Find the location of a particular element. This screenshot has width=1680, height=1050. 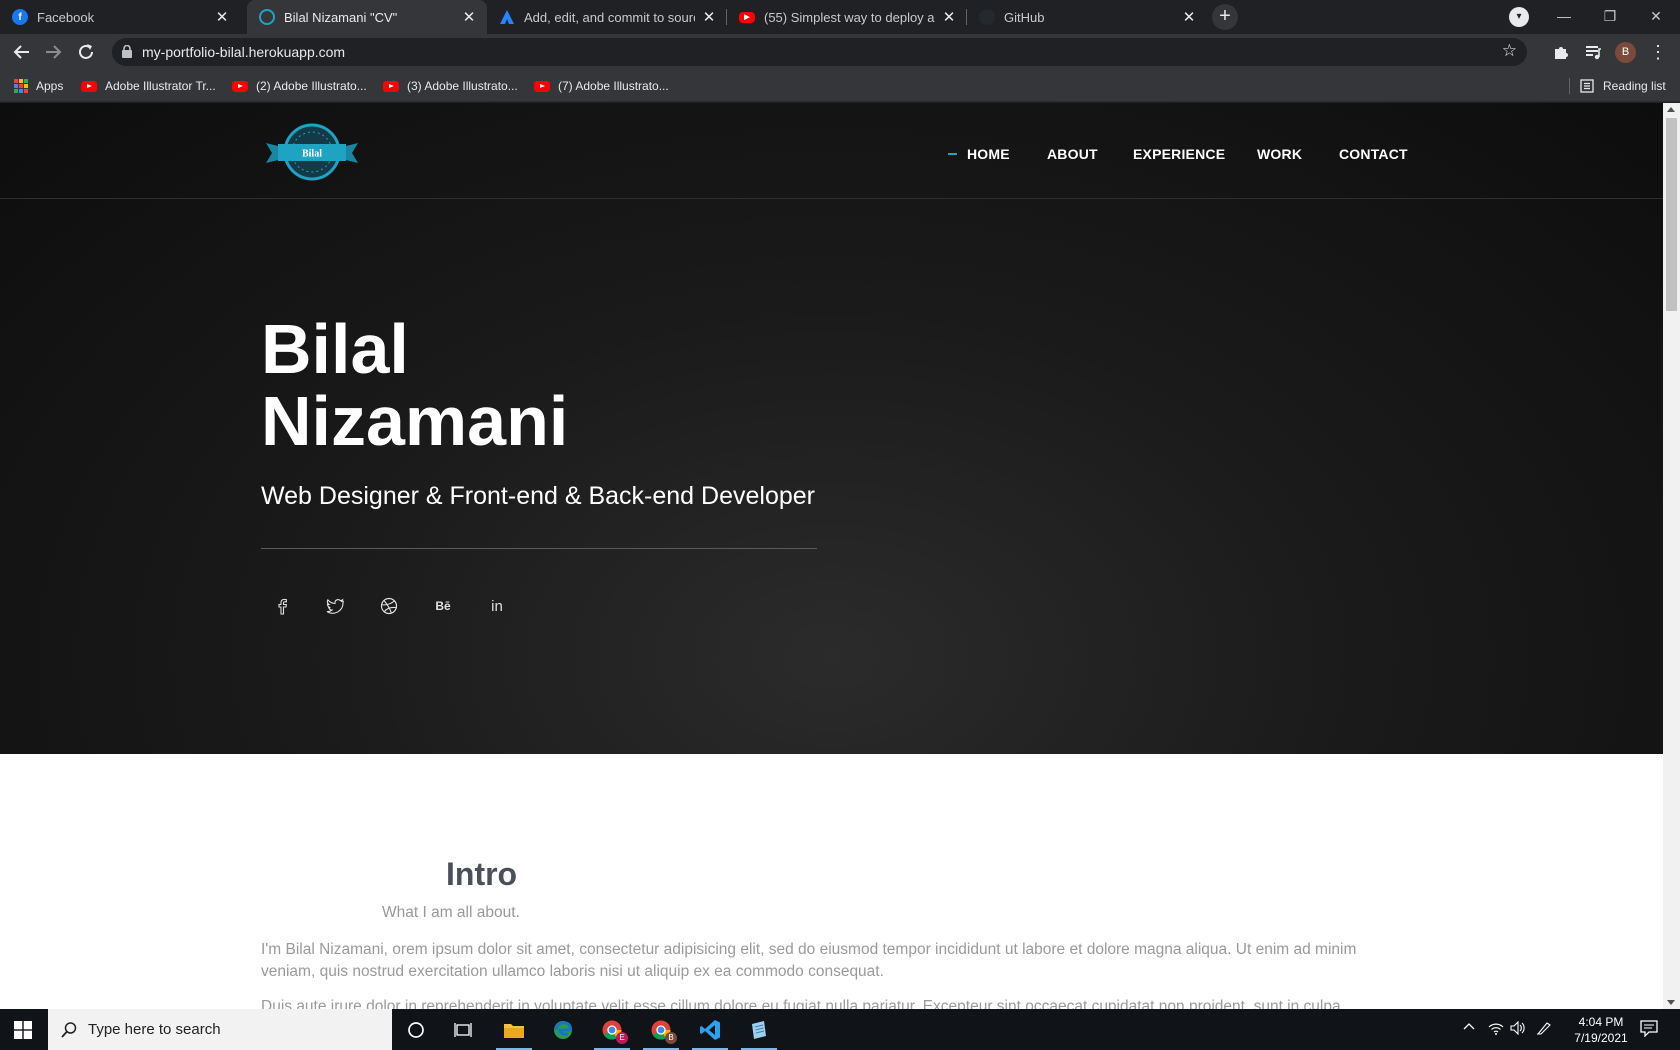

scrollbar-thumb is located at coordinates (1671, 214).